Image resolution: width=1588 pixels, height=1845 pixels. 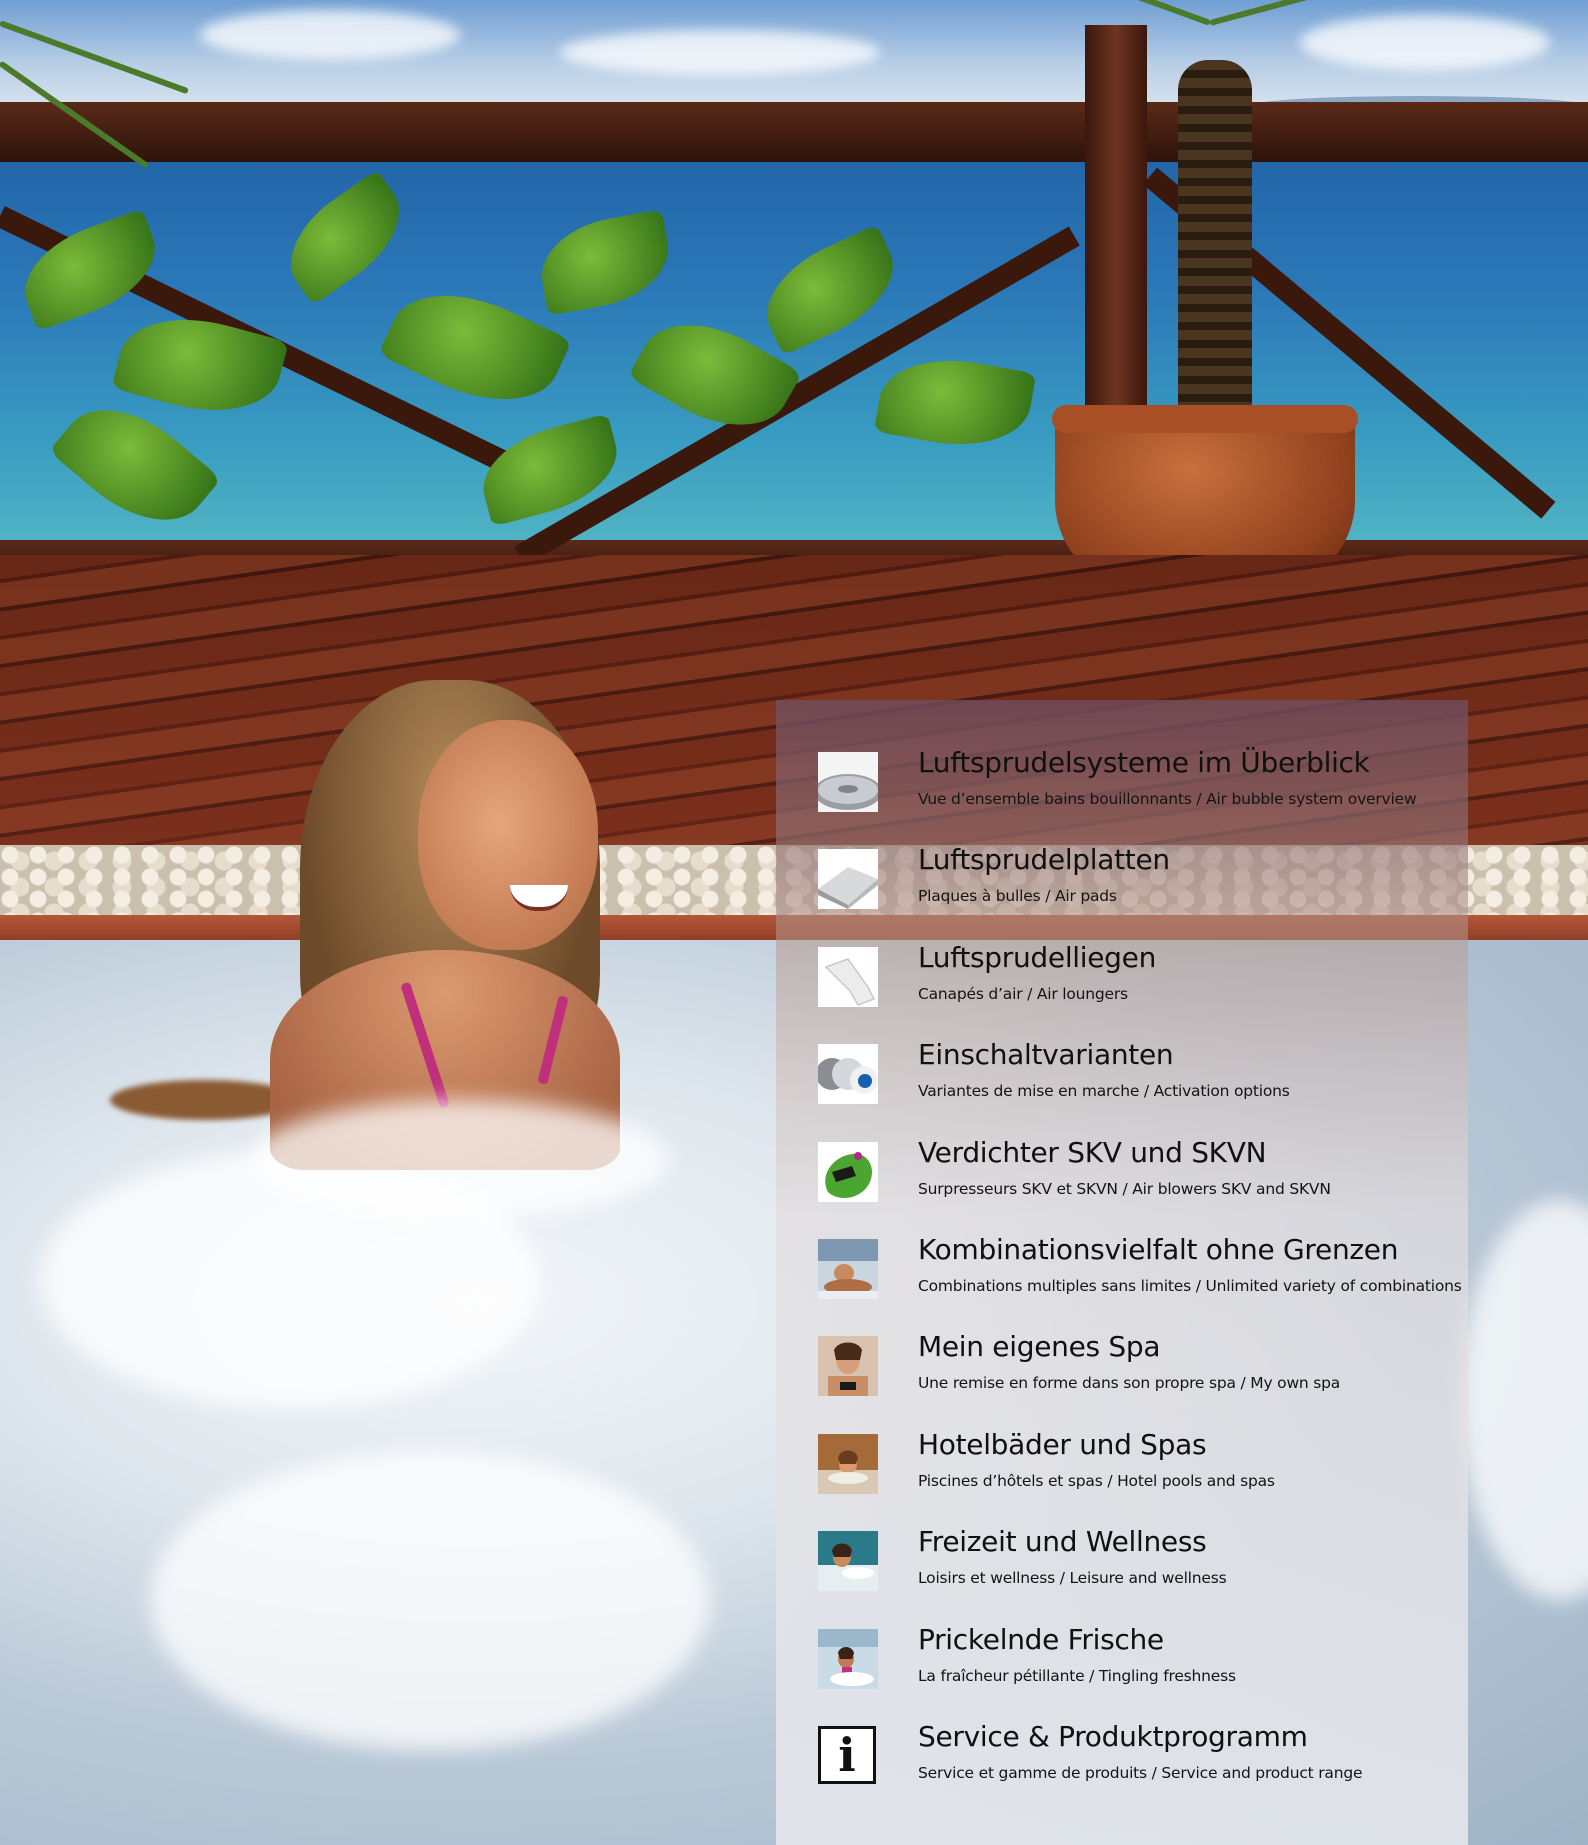 I want to click on switch-icon, so click(x=848, y=1074).